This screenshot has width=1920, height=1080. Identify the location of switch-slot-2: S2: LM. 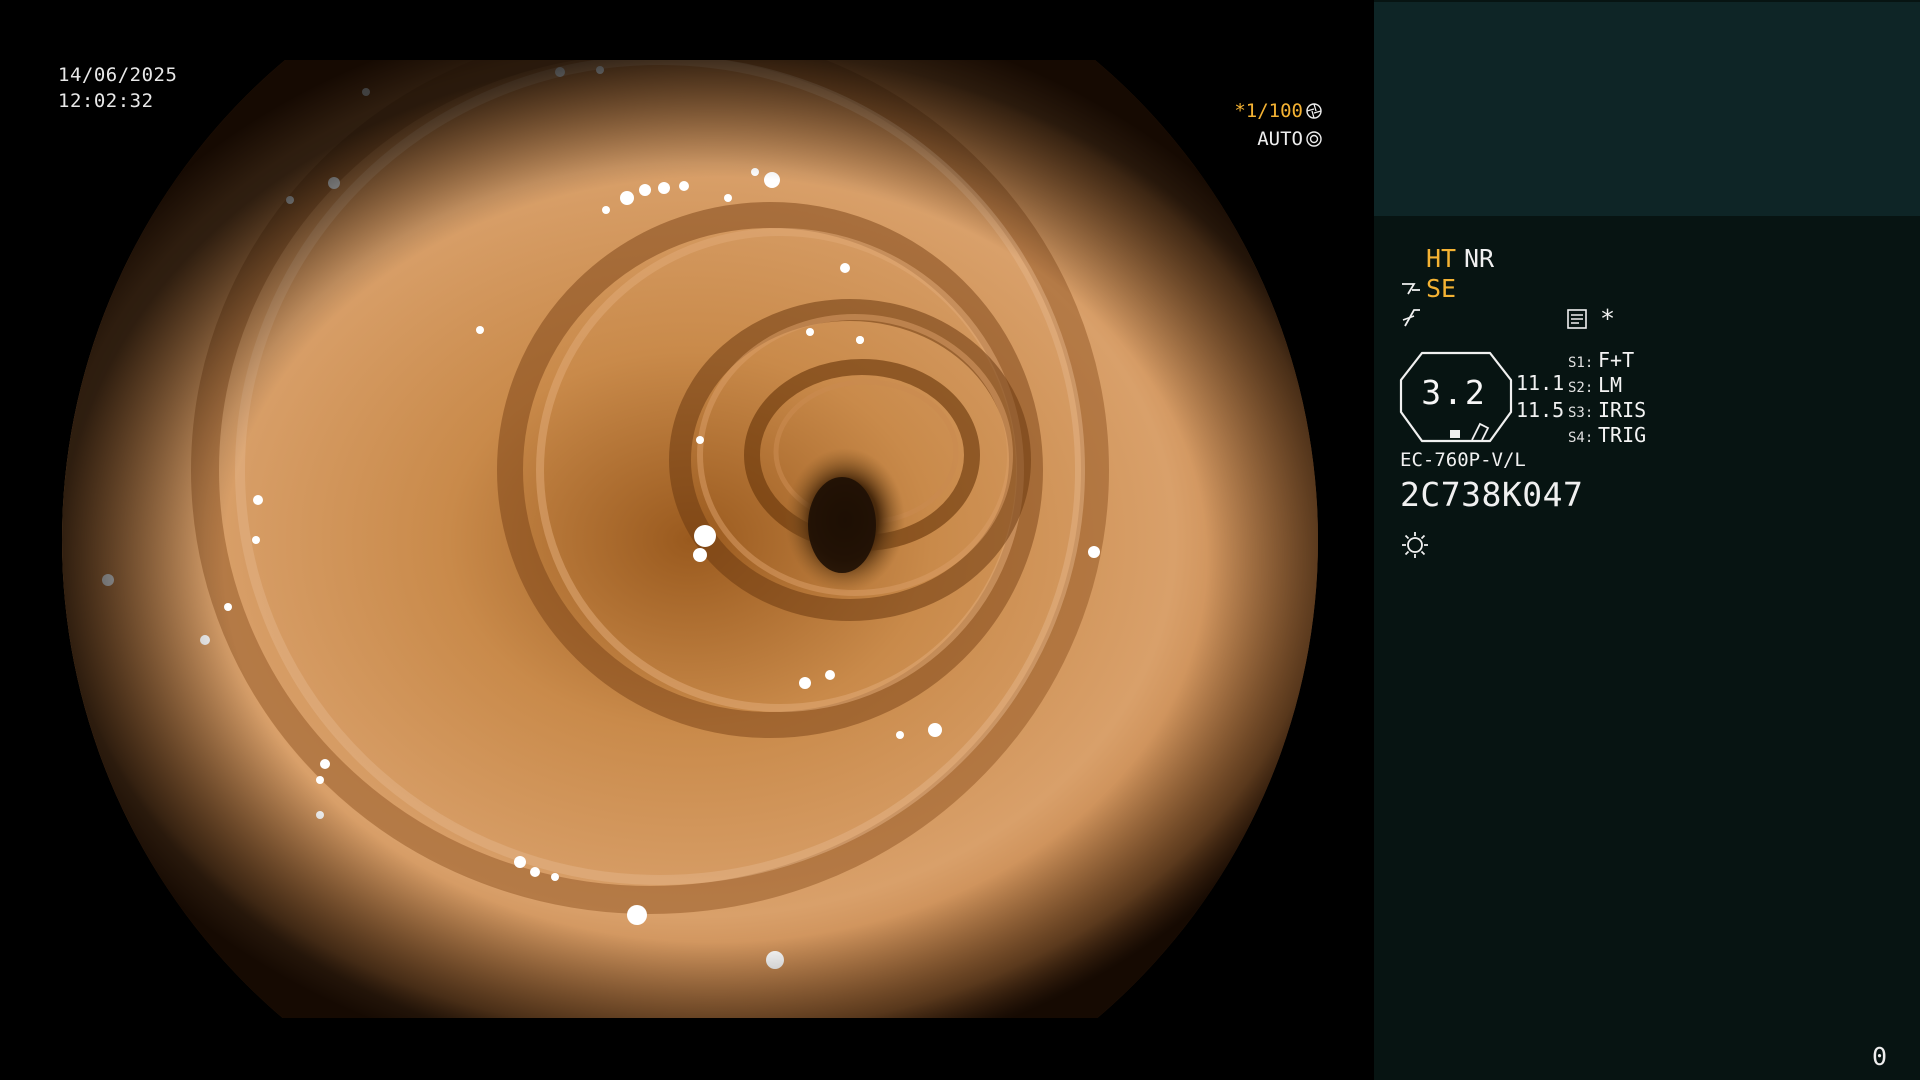
(1595, 385).